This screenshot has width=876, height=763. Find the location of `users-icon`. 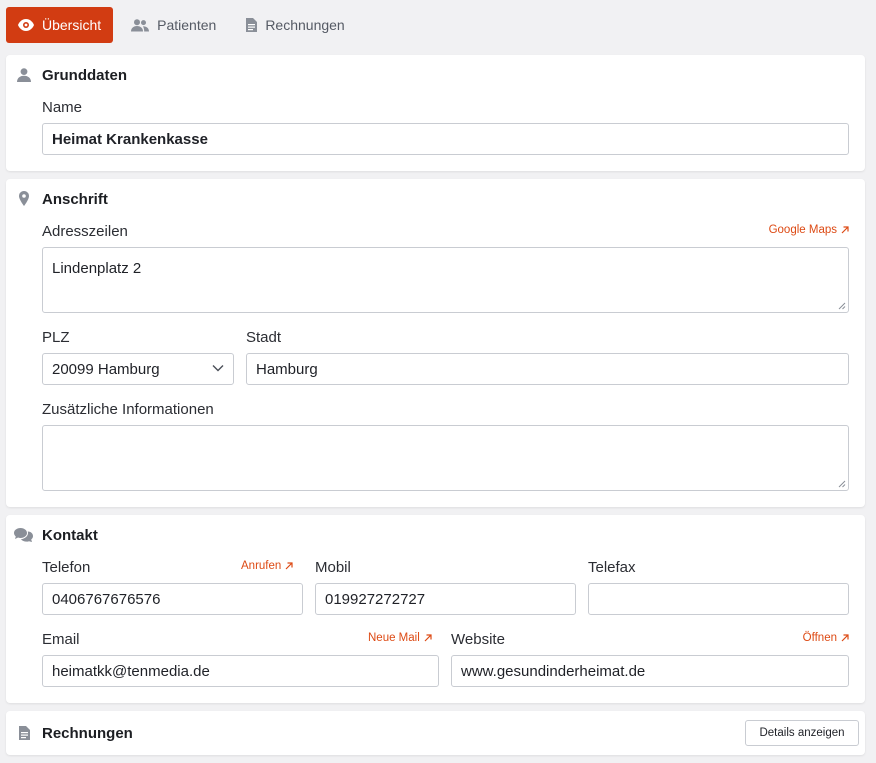

users-icon is located at coordinates (140, 24).